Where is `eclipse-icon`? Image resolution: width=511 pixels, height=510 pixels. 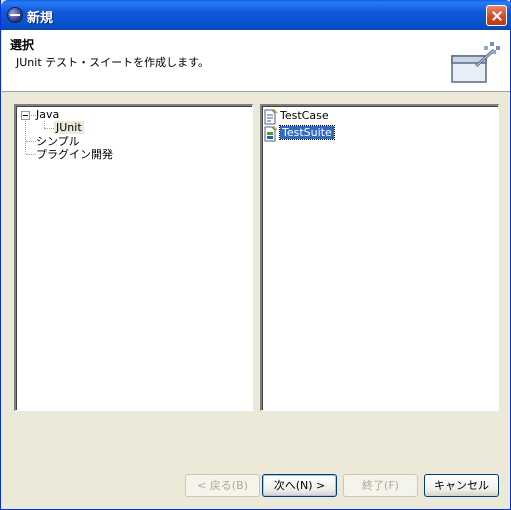
eclipse-icon is located at coordinates (15, 15).